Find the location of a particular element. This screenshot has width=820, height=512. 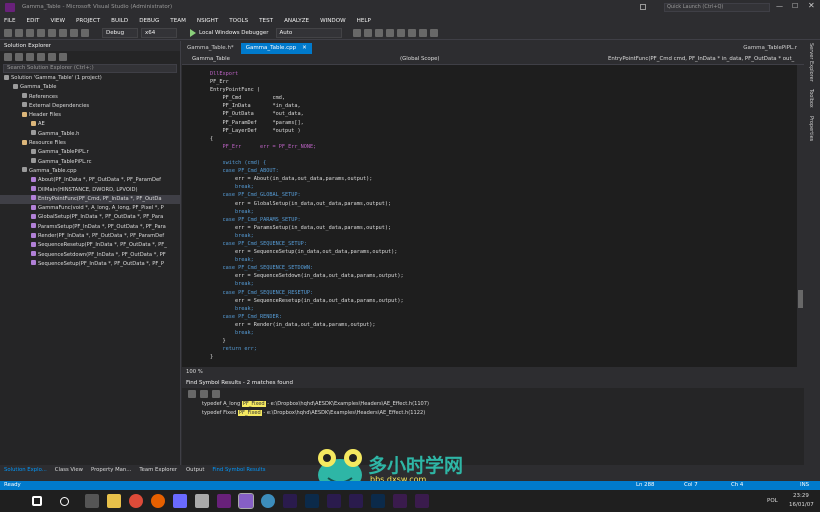

debugger-select: Local Windows Debugger is located at coordinates (234, 33).